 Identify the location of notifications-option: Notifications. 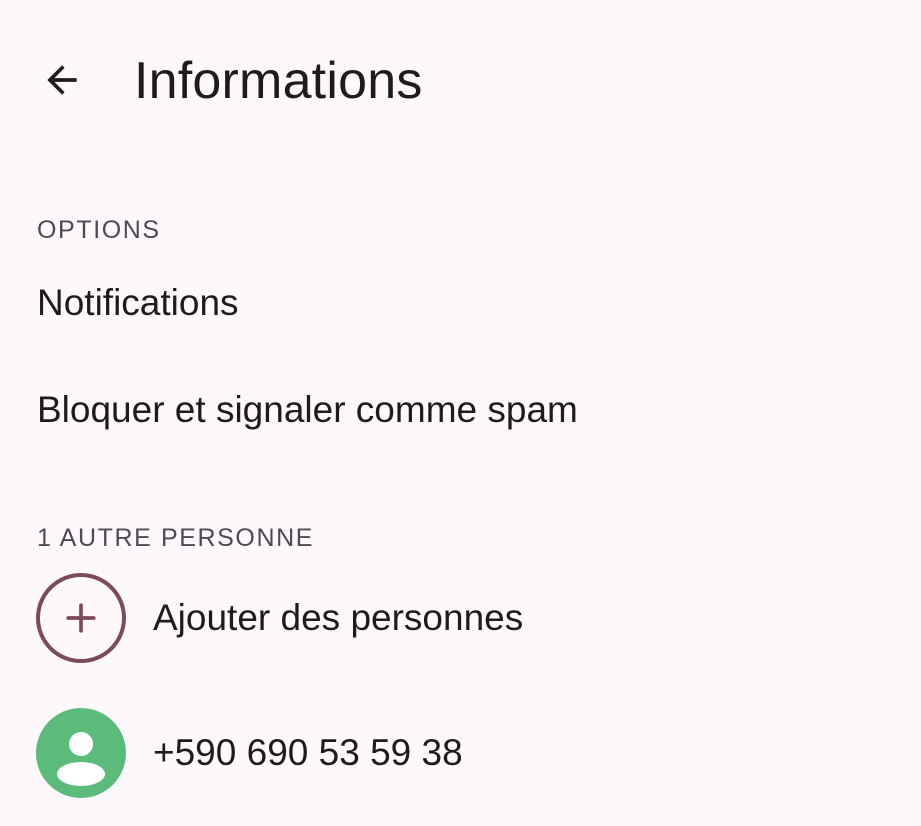
(460, 303).